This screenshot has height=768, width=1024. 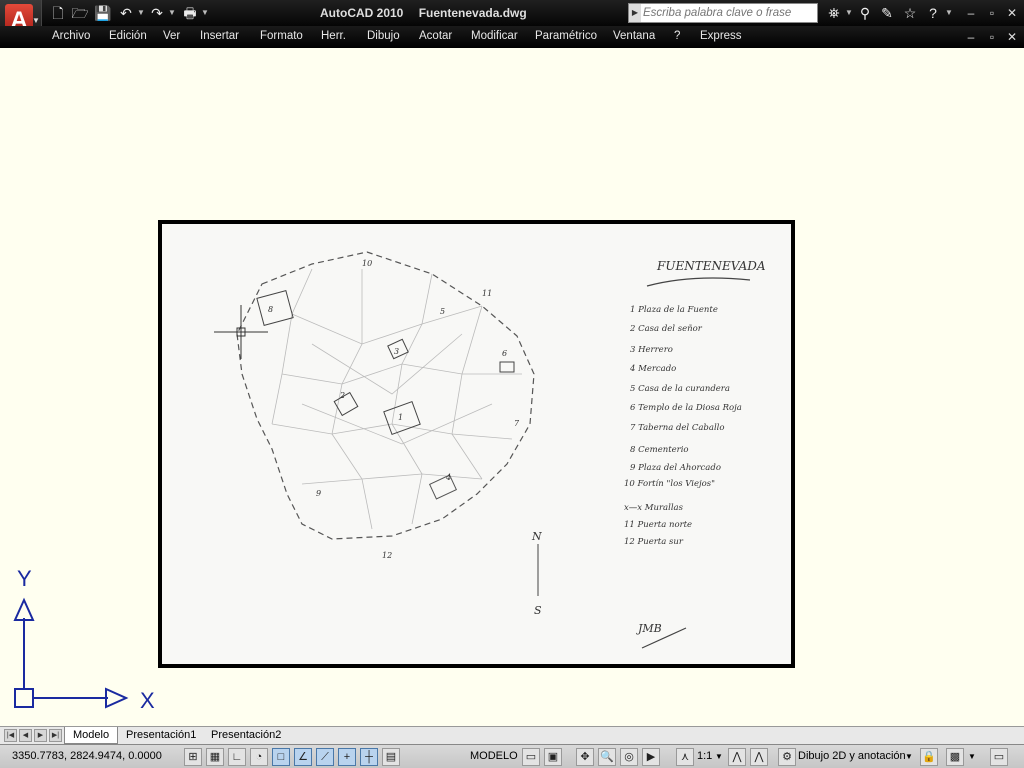 What do you see at coordinates (634, 36) in the screenshot?
I see `menu-ventana: Ventana` at bounding box center [634, 36].